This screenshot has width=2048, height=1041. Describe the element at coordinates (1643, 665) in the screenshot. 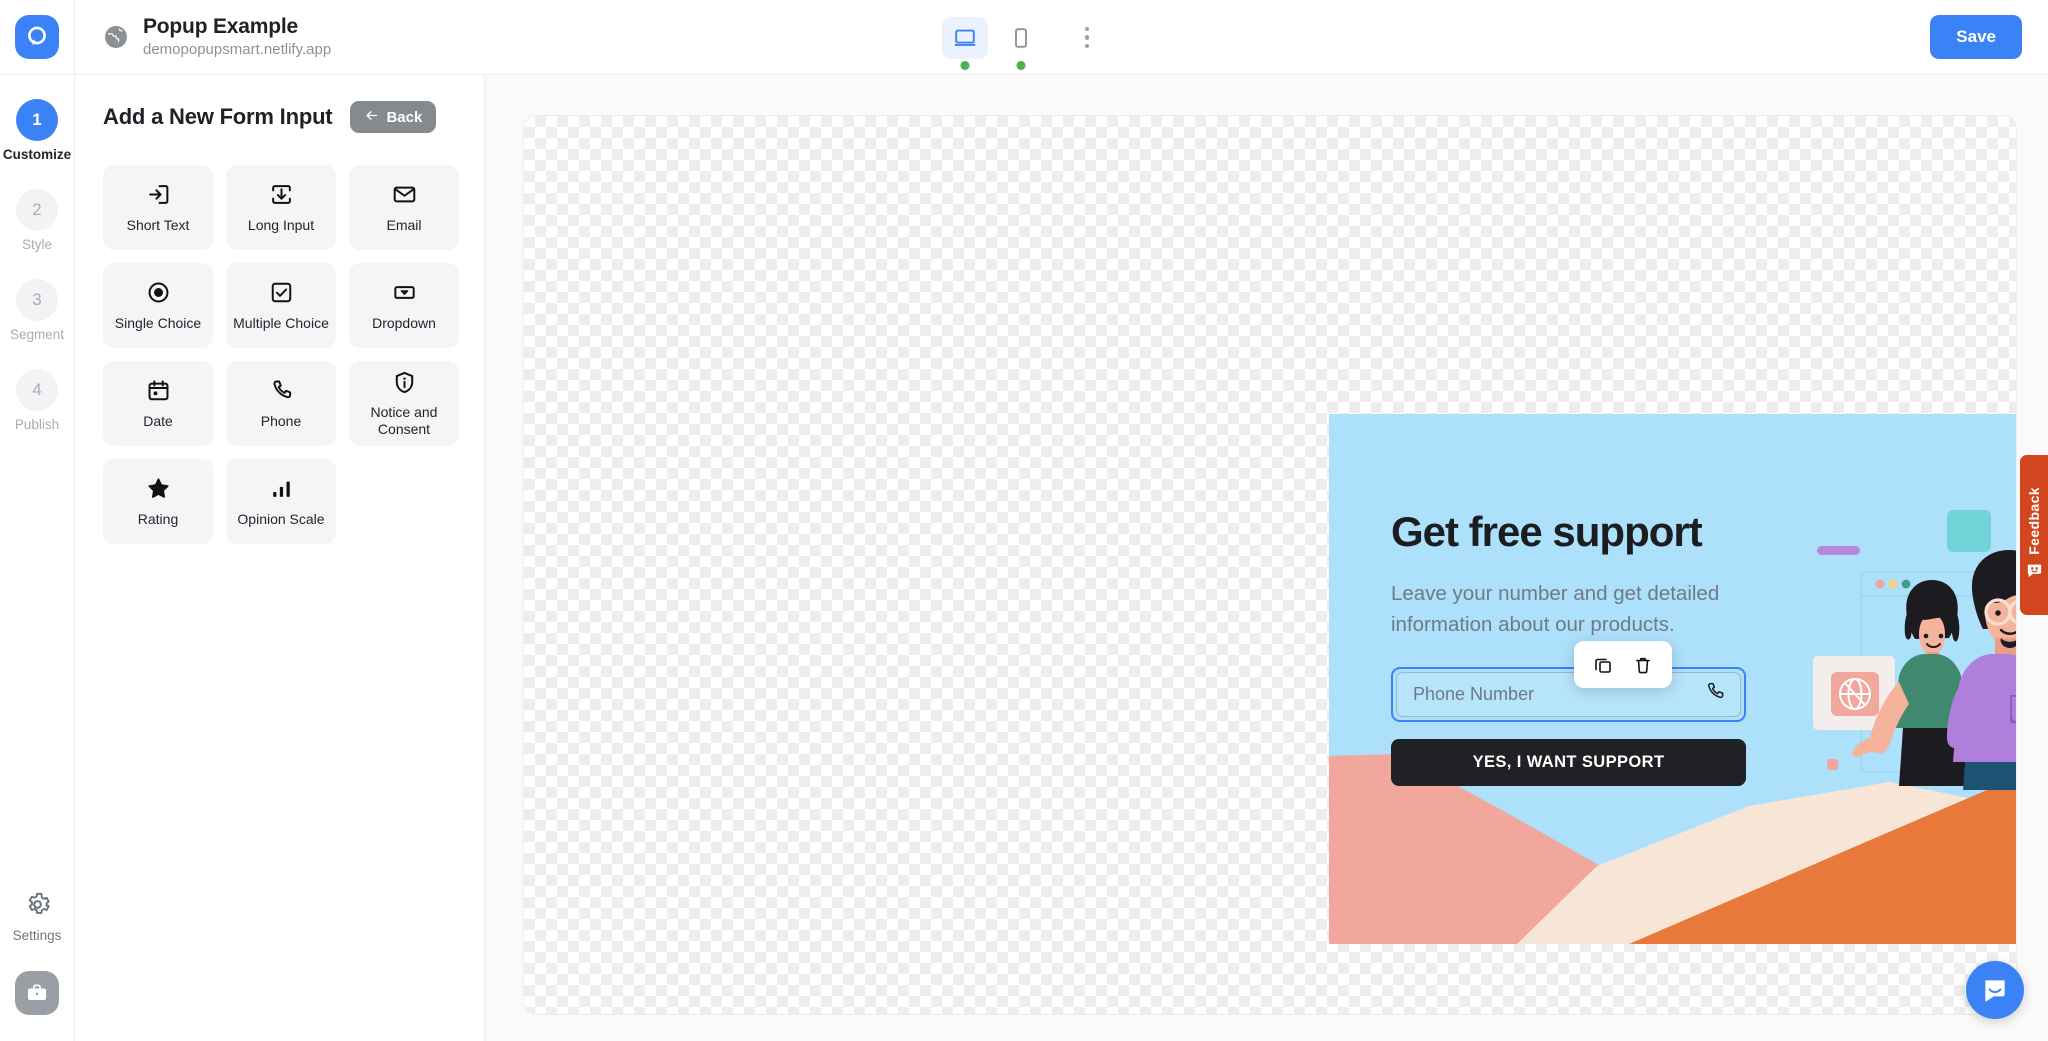

I see `trash-icon` at that location.